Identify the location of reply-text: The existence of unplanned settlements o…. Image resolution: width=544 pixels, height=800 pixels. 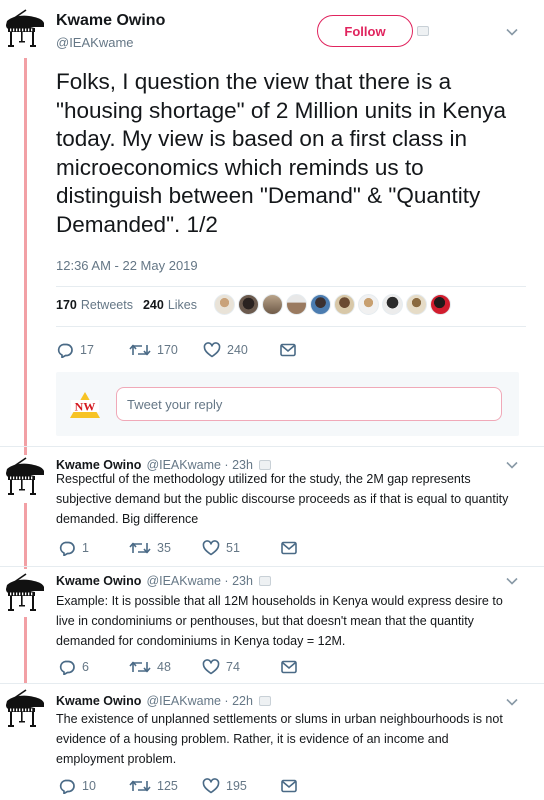
(279, 739).